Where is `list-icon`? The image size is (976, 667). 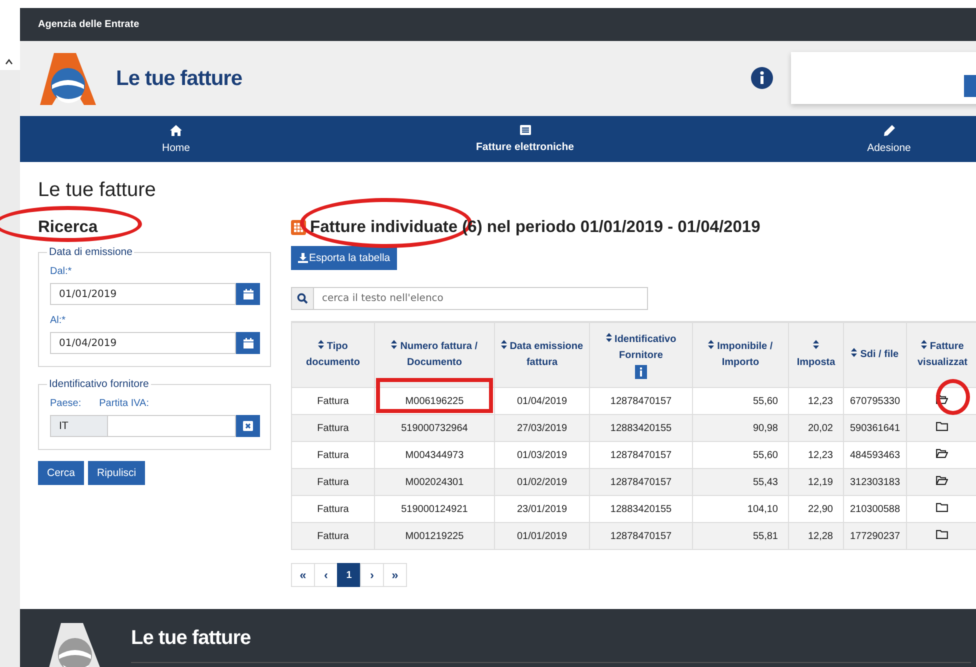 list-icon is located at coordinates (525, 130).